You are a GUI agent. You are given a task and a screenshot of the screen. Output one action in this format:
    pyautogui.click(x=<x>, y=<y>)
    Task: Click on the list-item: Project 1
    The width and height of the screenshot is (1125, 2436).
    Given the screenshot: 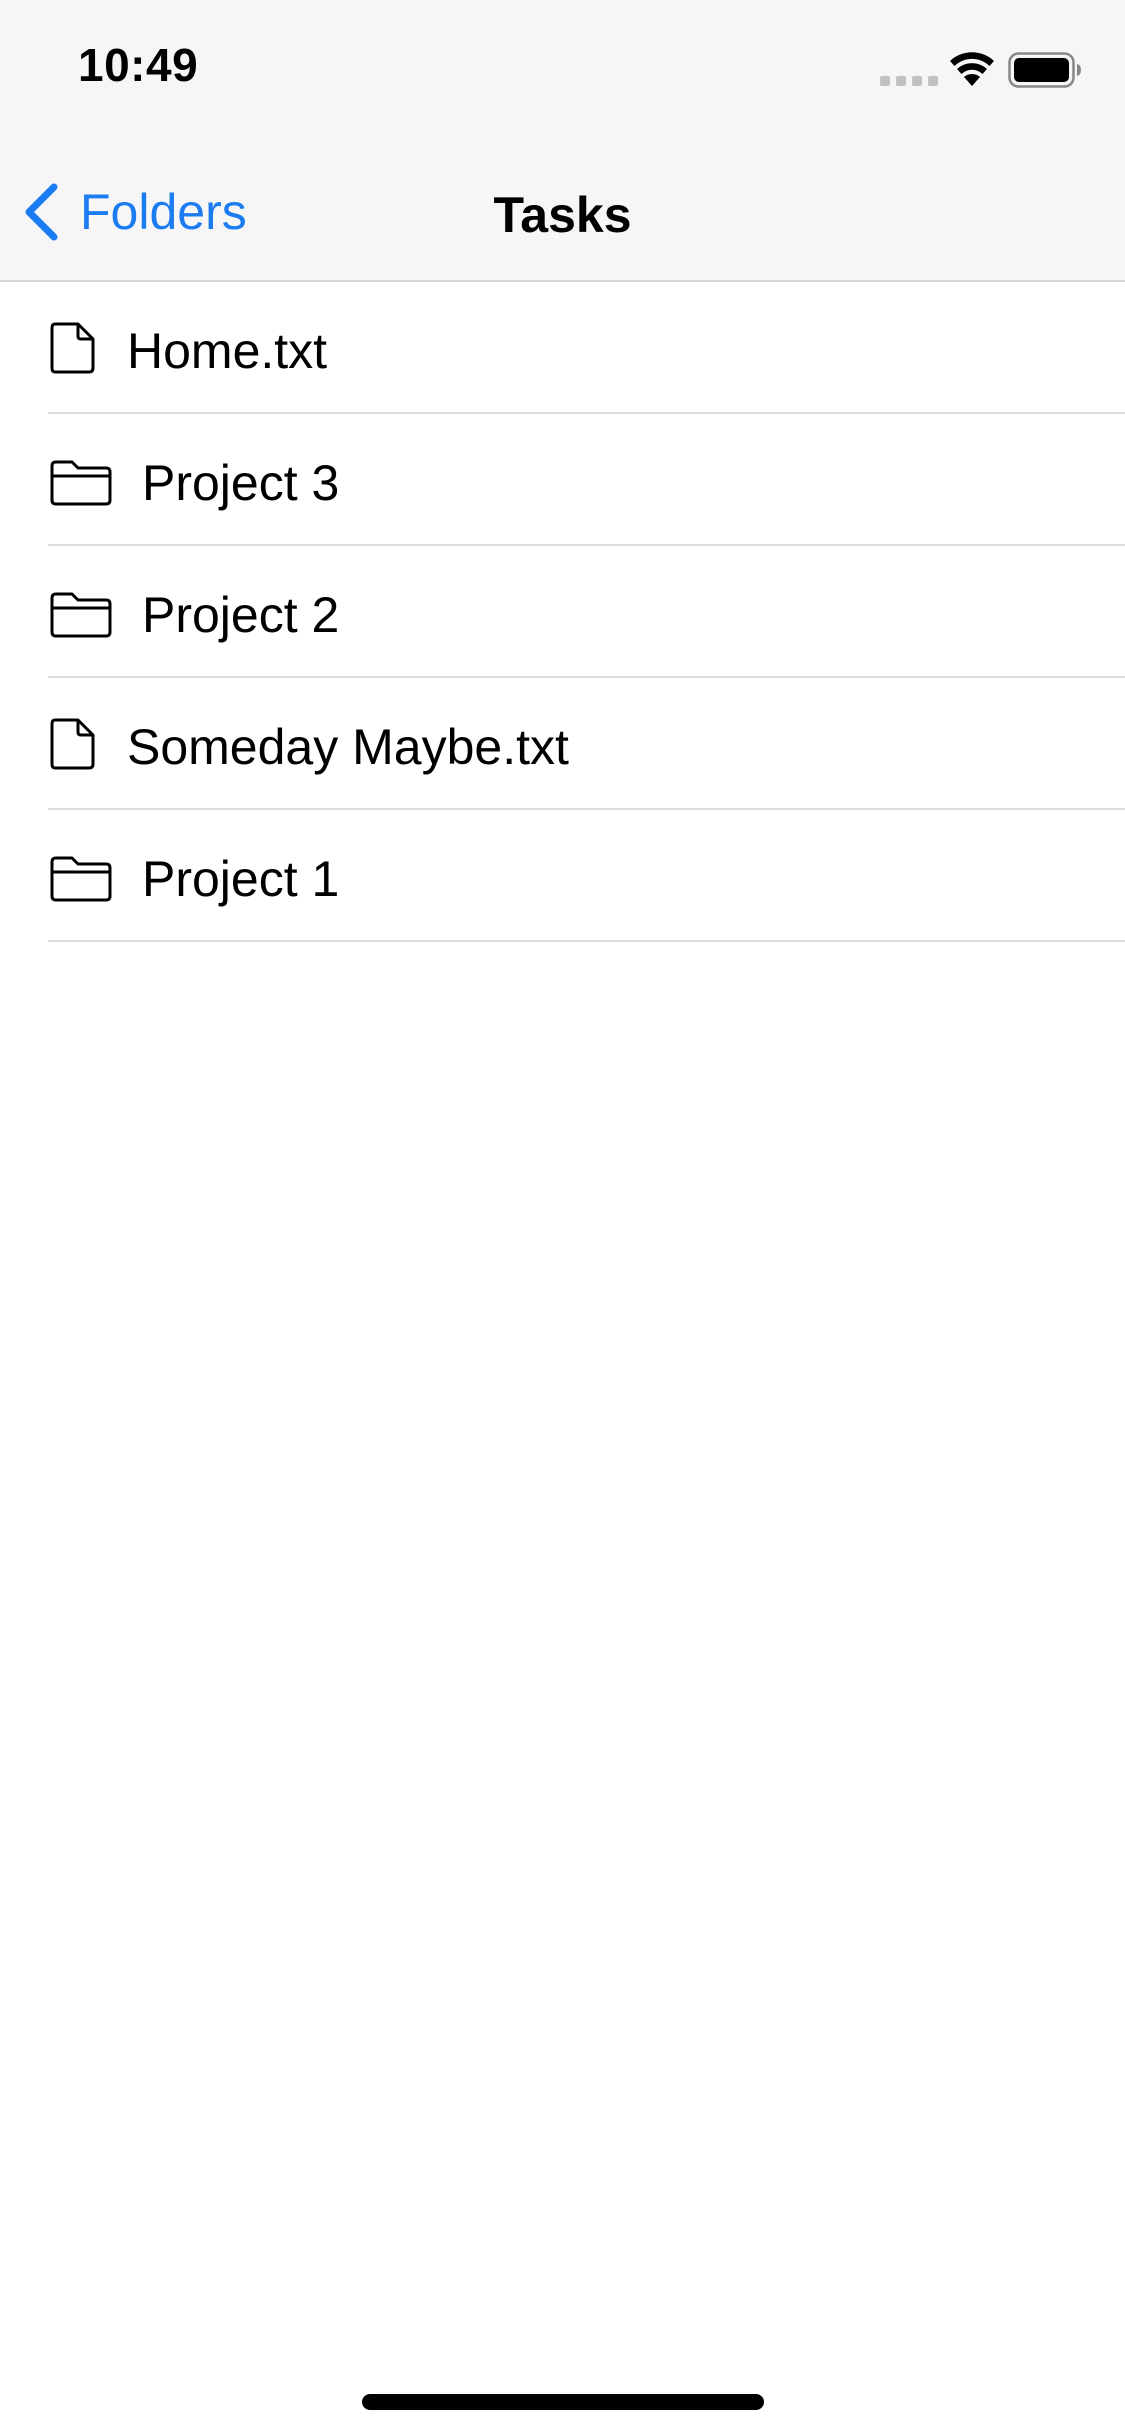 What is the action you would take?
    pyautogui.click(x=562, y=876)
    